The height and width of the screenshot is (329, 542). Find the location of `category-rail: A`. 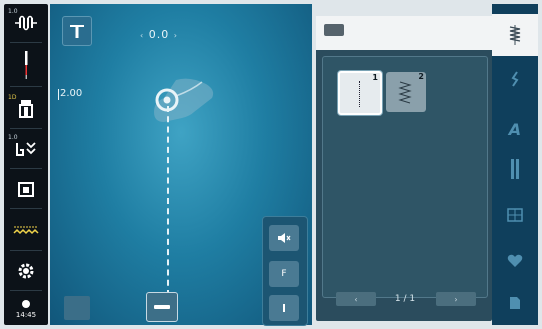

category-rail: A is located at coordinates (515, 164).